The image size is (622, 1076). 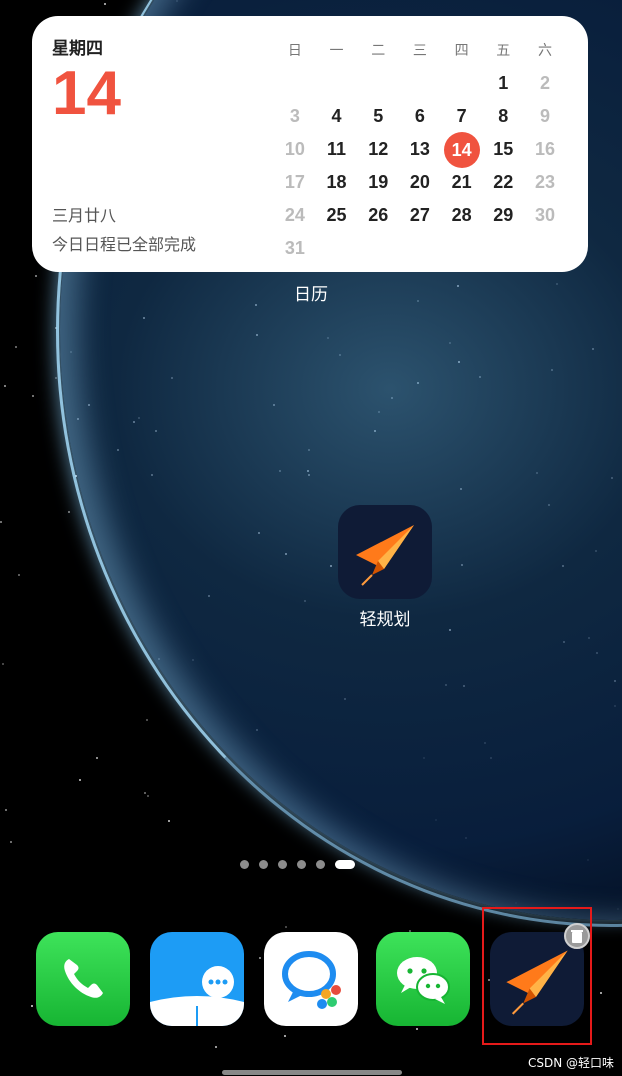 I want to click on lunar-date: 三月廿八, so click(x=84, y=215).